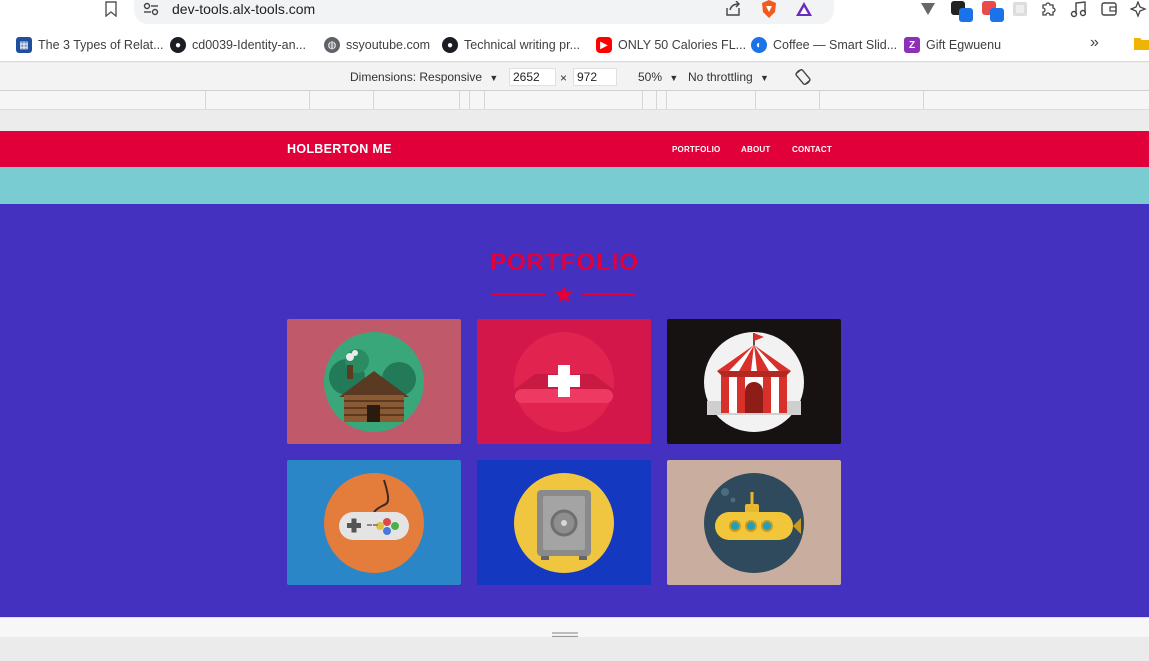 The width and height of the screenshot is (1149, 661). What do you see at coordinates (1020, 11) in the screenshot?
I see `extension-ext3-icon` at bounding box center [1020, 11].